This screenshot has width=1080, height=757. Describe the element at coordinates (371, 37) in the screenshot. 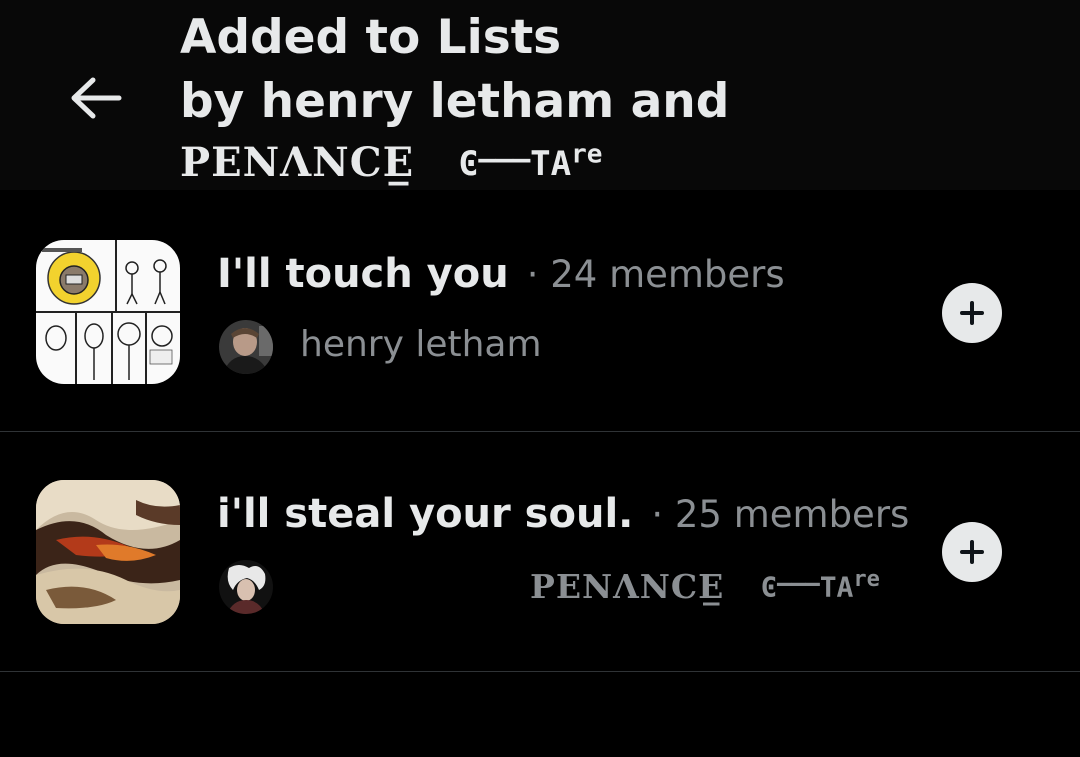

I see `page-title-line-1: Added to Lists` at that location.